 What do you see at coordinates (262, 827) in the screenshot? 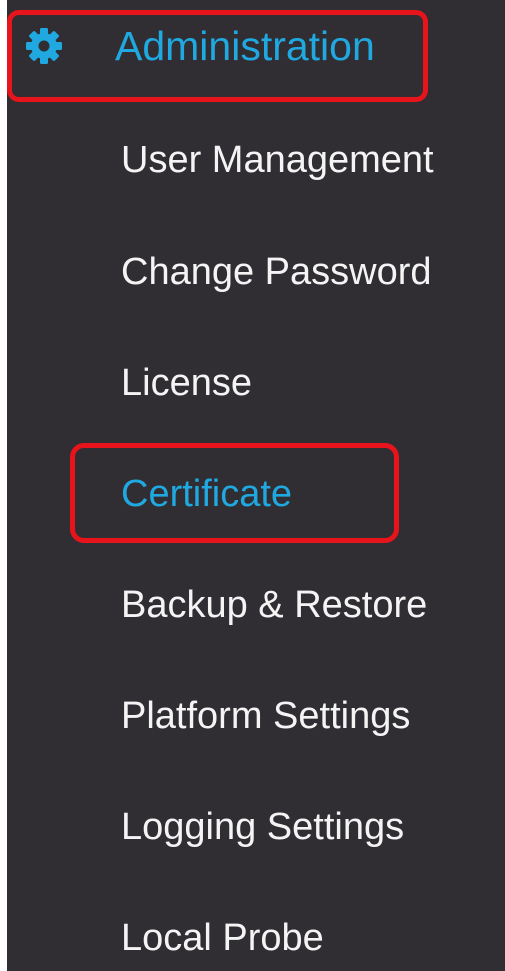
I see `menu-item-logging-settings: Logging Settings` at bounding box center [262, 827].